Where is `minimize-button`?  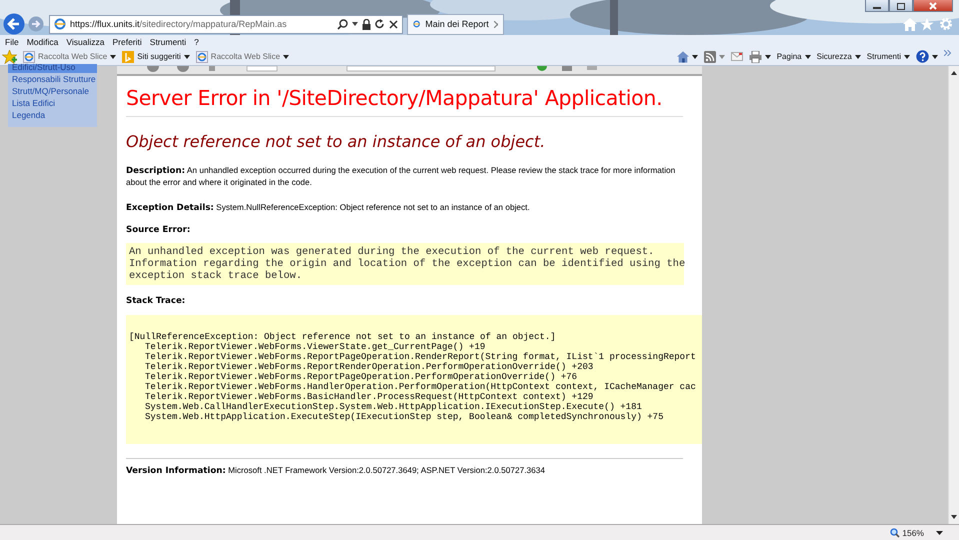 minimize-button is located at coordinates (877, 6).